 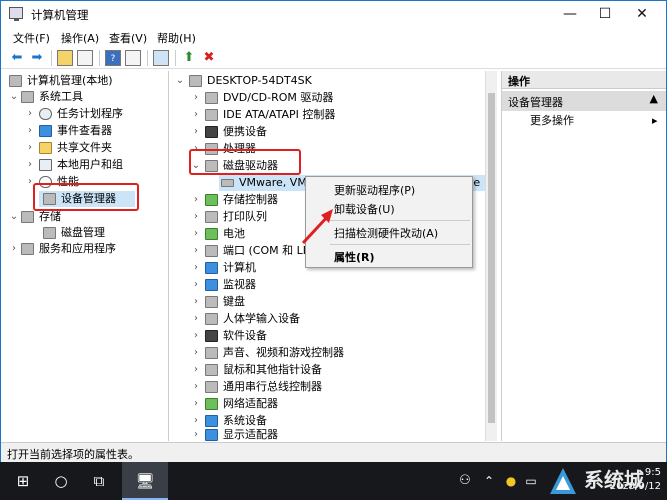 What do you see at coordinates (374, 190) in the screenshot?
I see `menu-update-driver: 更新驱动程序(P)` at bounding box center [374, 190].